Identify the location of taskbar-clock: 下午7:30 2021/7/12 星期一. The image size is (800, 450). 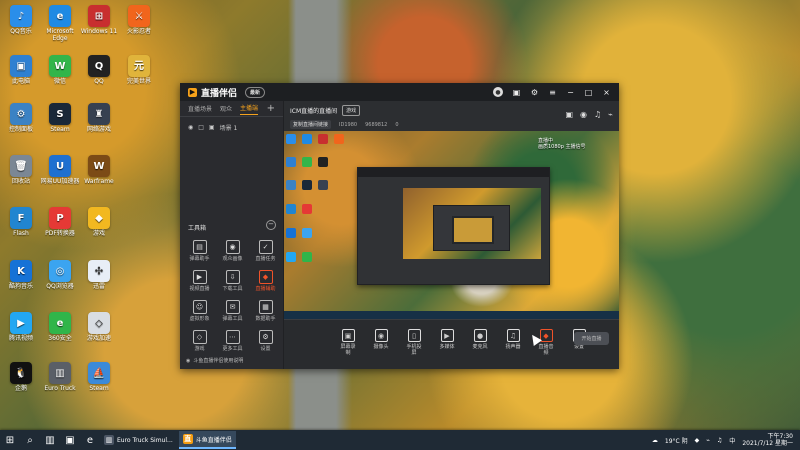
(767, 440).